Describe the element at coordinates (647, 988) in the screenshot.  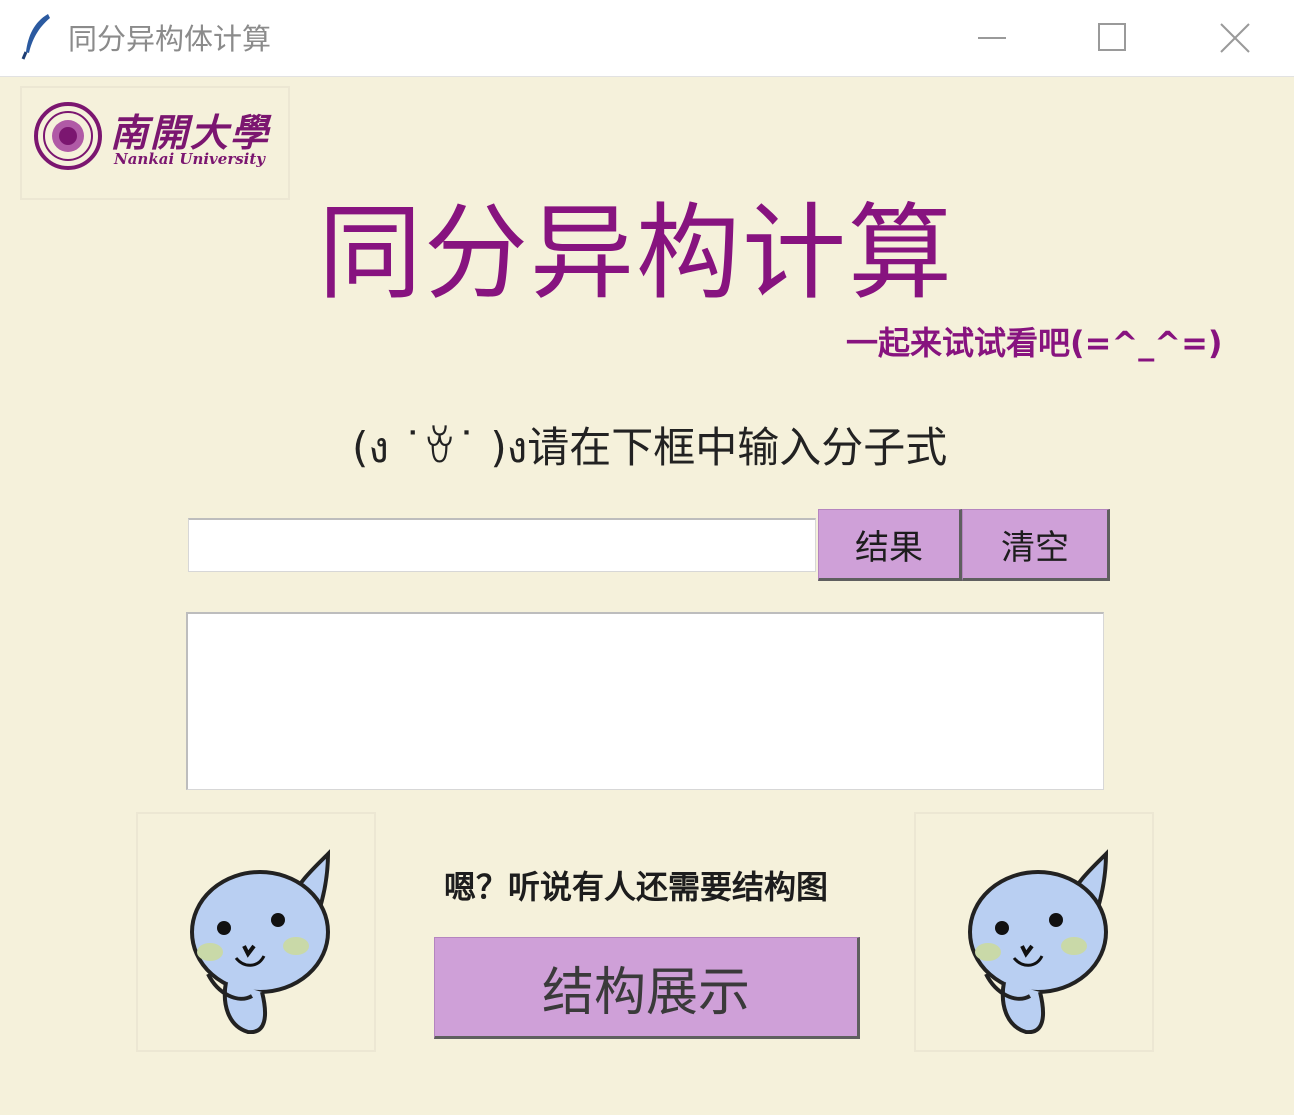
I see `structure-display-button: 结构展示` at that location.